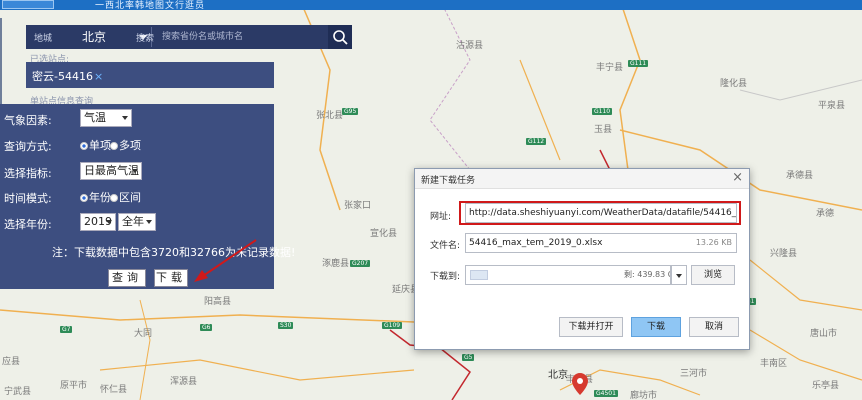 The image size is (862, 400). I want to click on free-space: 剩: 439.83 GB, so click(647, 274).